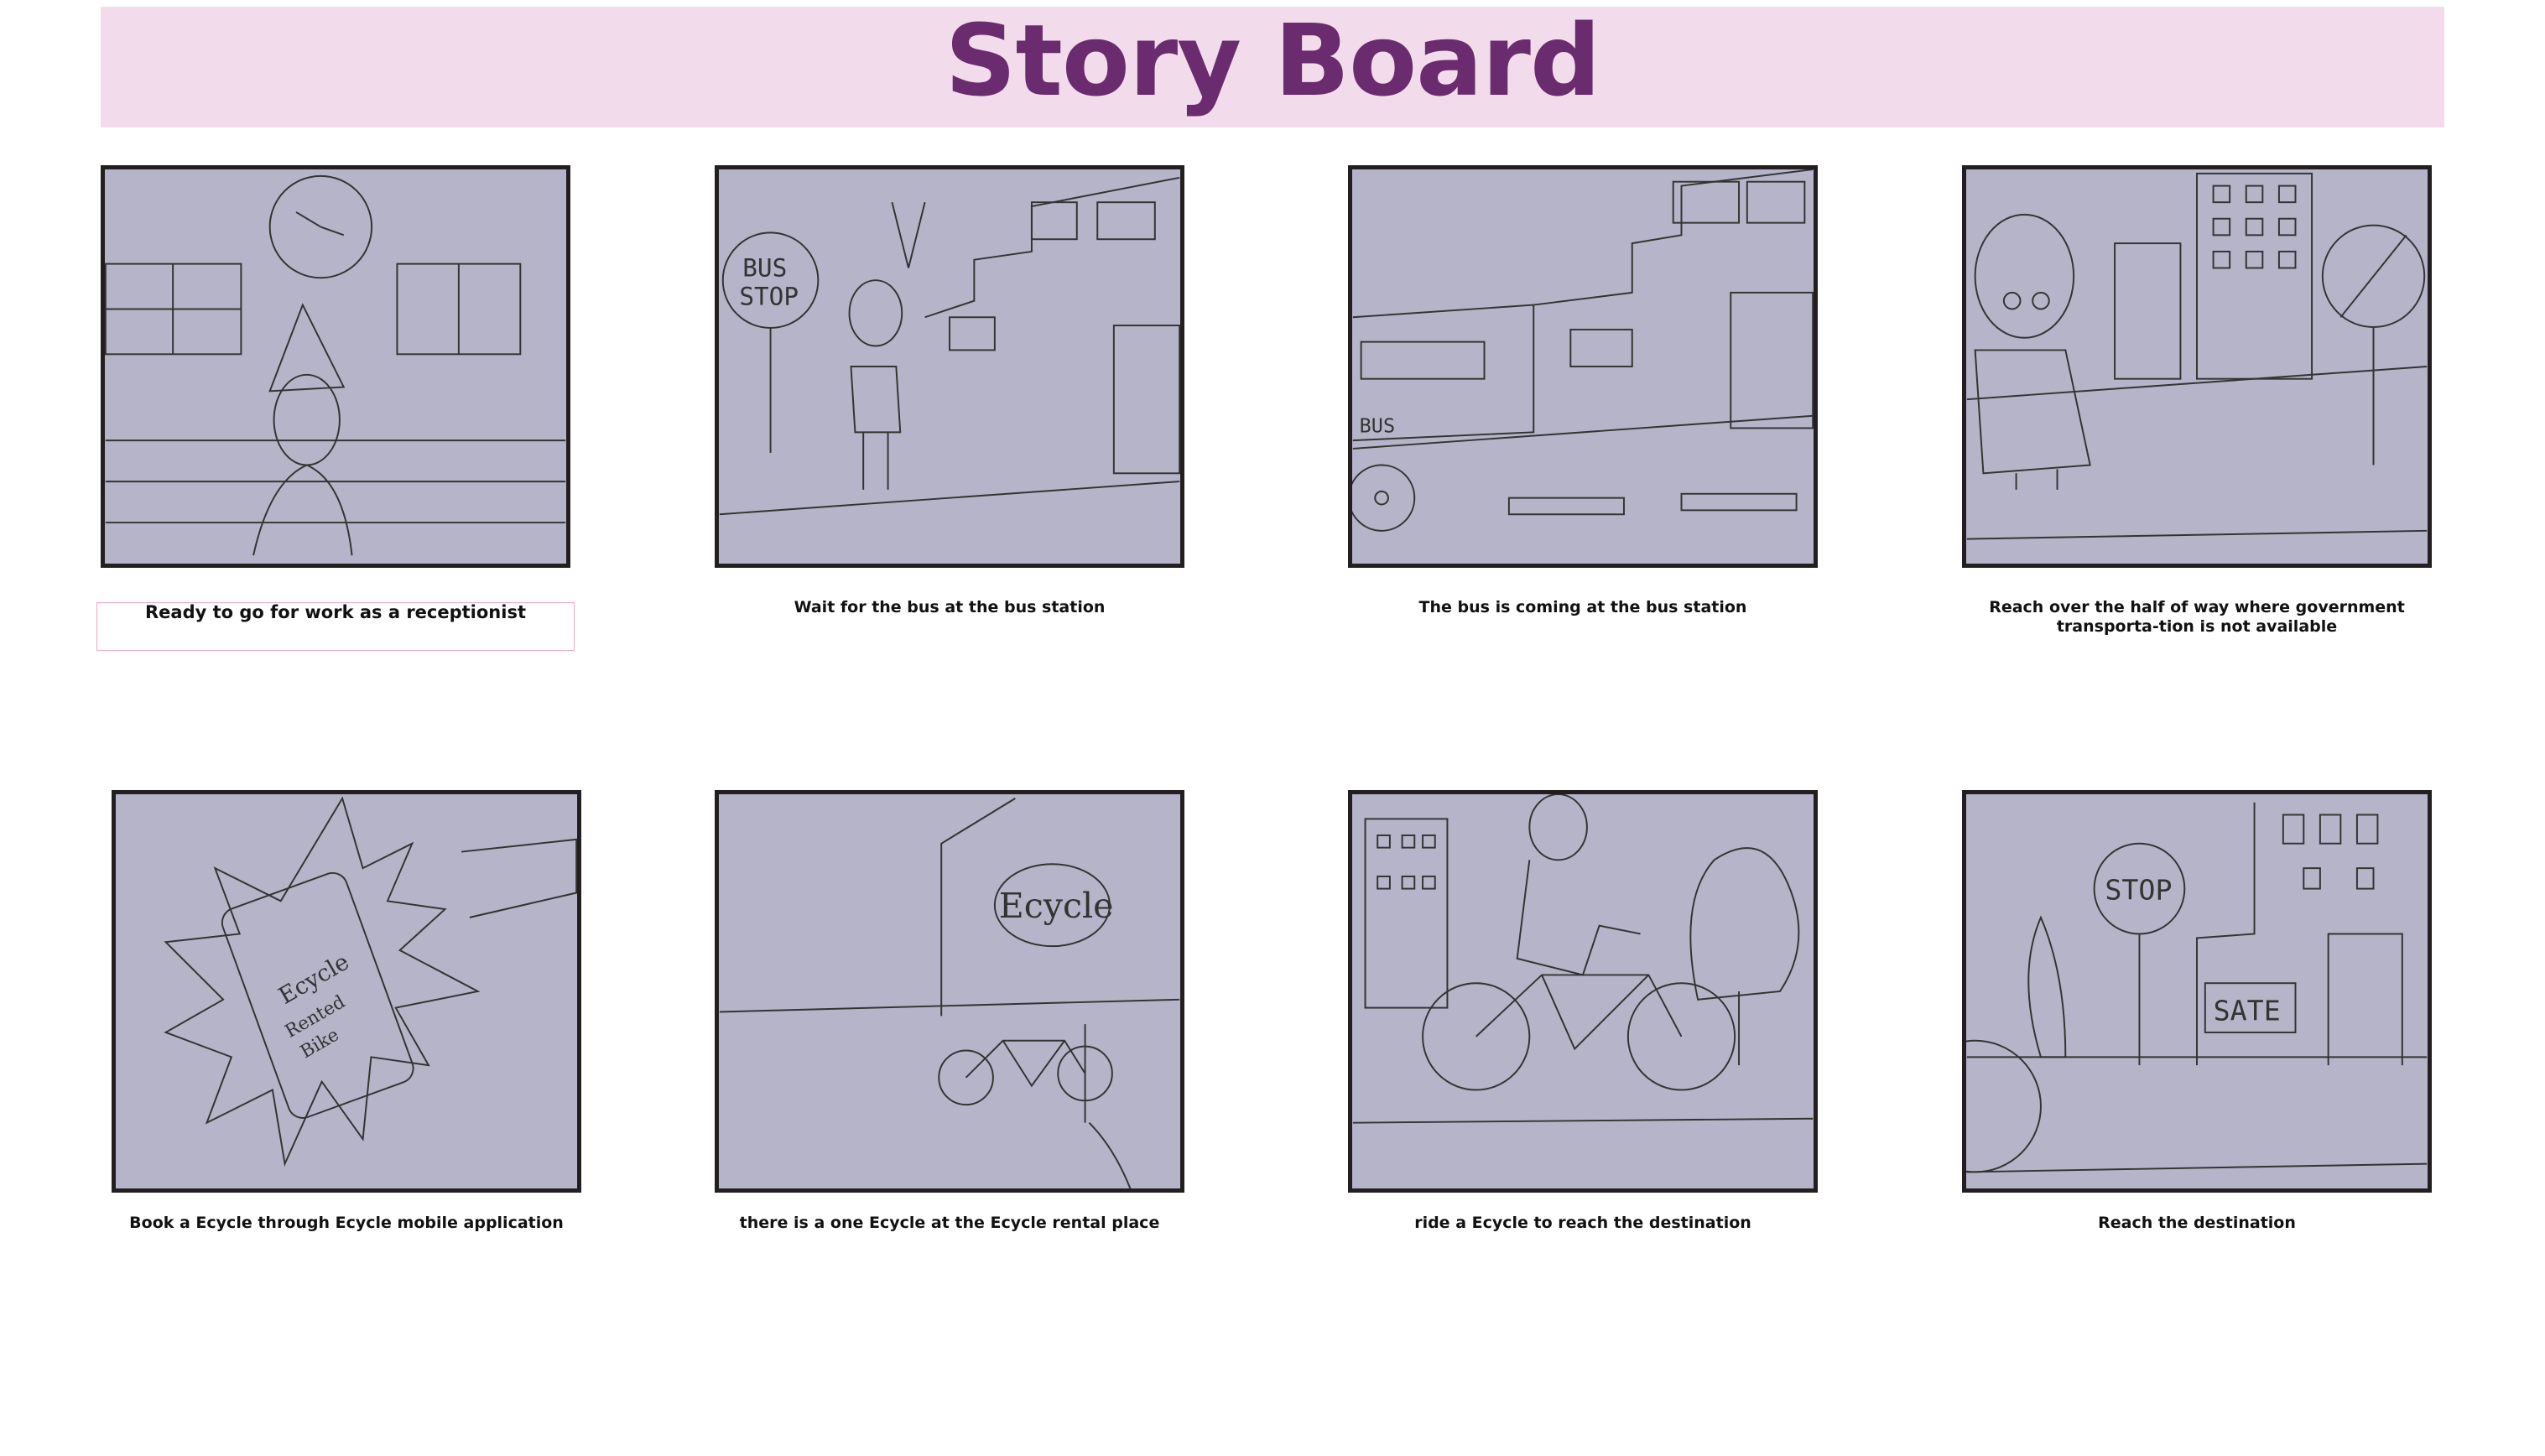 The image size is (2545, 1456). Describe the element at coordinates (2197, 988) in the screenshot. I see `destination-sketch-icon: STOP SATE` at that location.